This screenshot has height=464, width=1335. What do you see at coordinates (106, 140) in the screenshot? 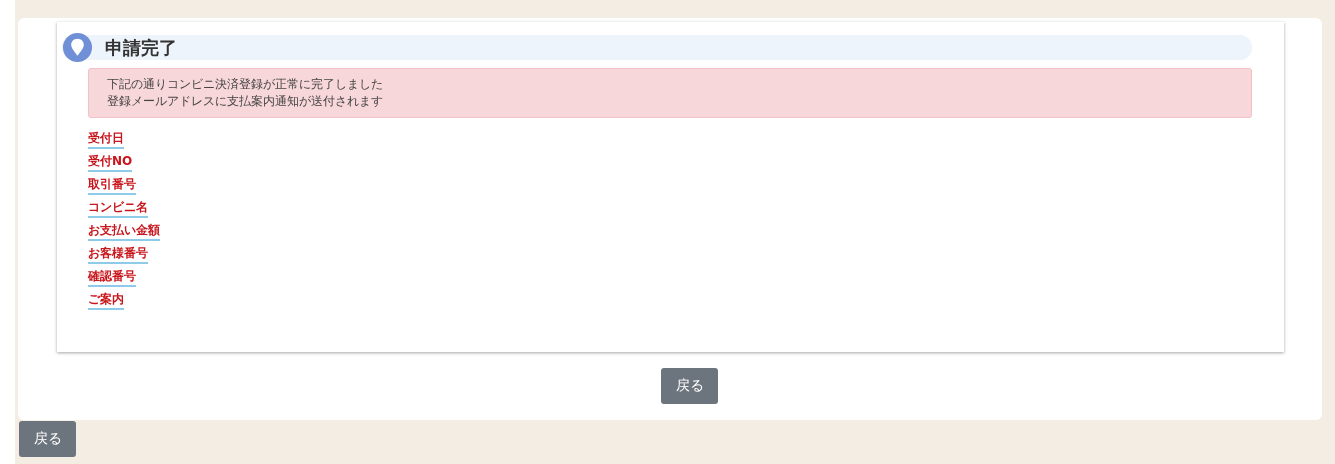
I see `field-label: 受付日` at bounding box center [106, 140].